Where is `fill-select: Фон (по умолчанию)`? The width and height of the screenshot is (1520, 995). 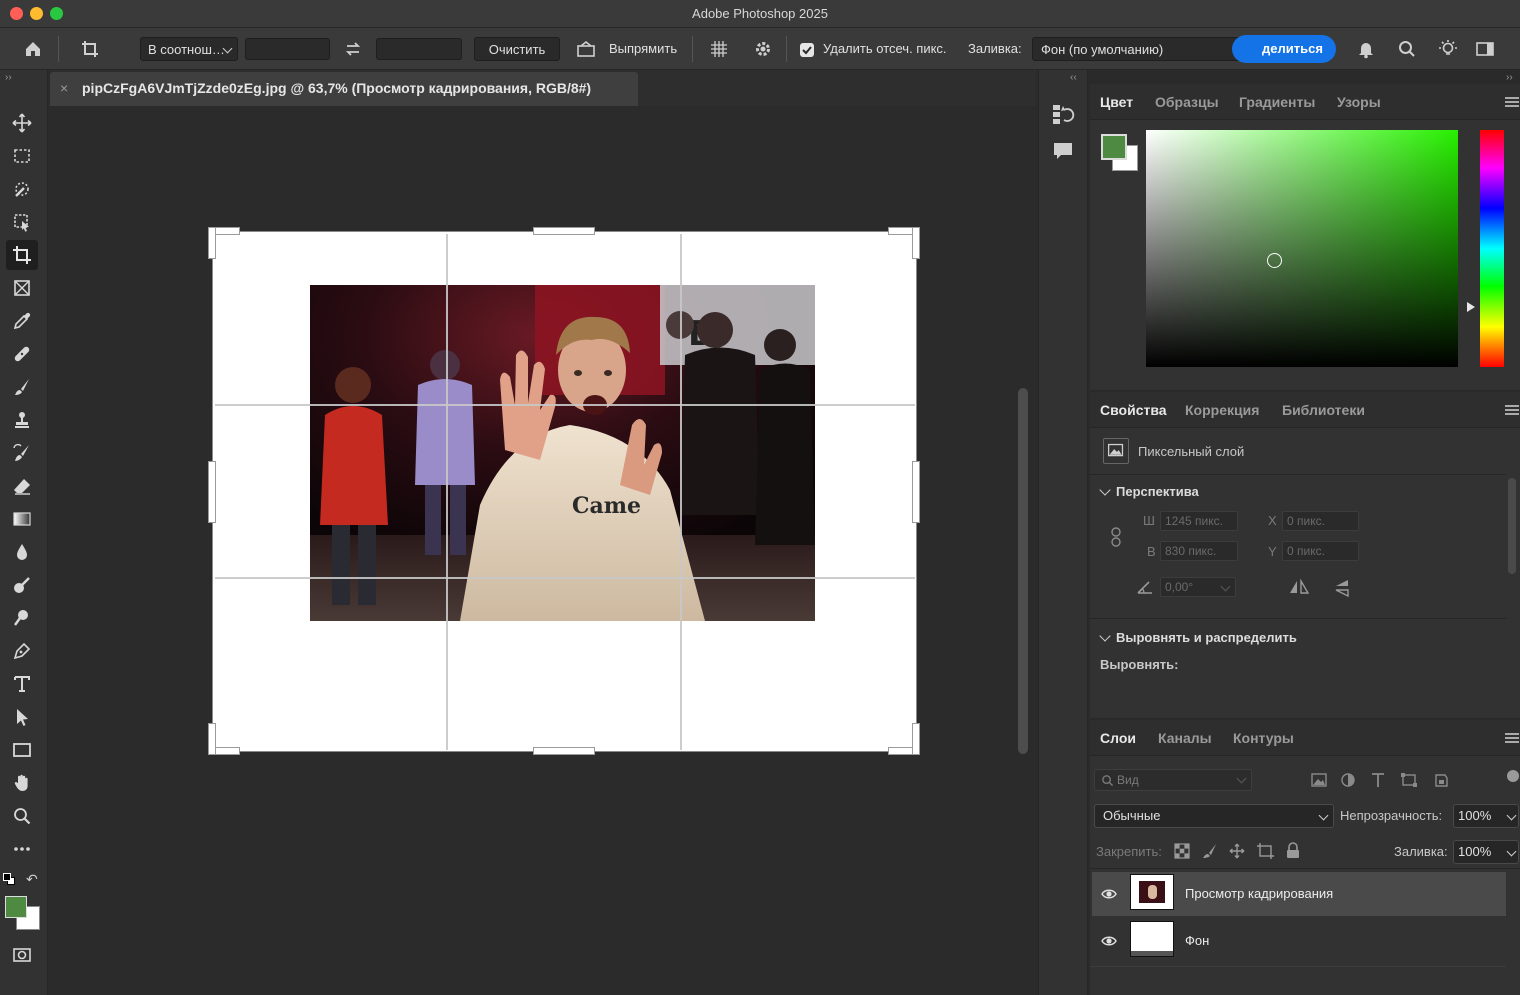
fill-select: Фон (по умолчанию) is located at coordinates (1148, 49).